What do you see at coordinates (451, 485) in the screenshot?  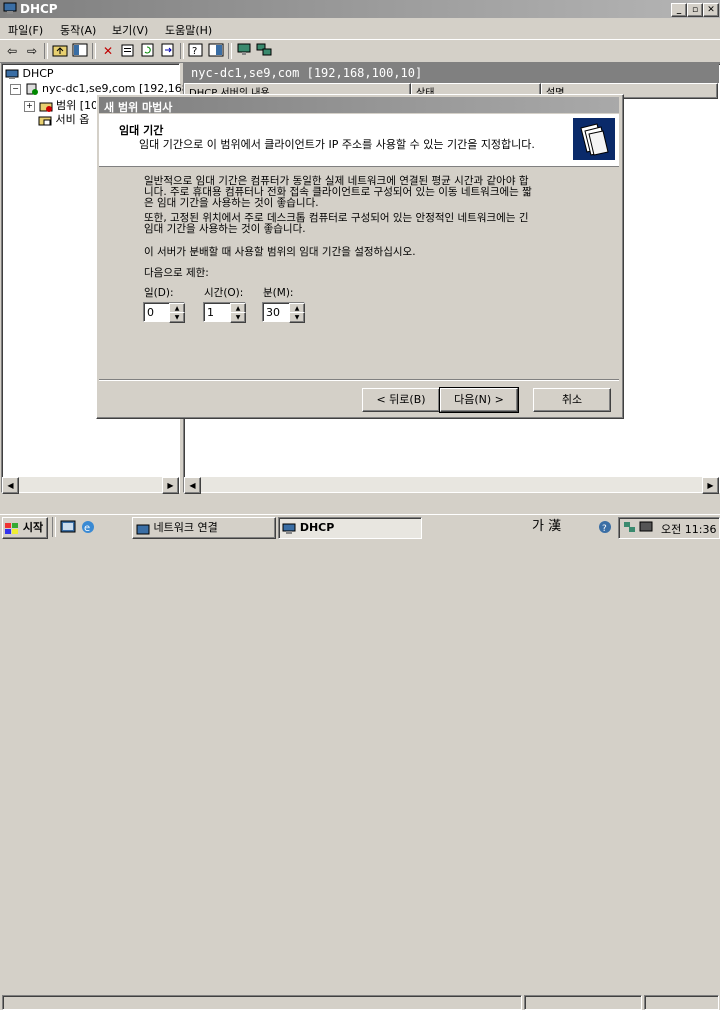 I see `content-hscrollbar: ◀ ▶` at bounding box center [451, 485].